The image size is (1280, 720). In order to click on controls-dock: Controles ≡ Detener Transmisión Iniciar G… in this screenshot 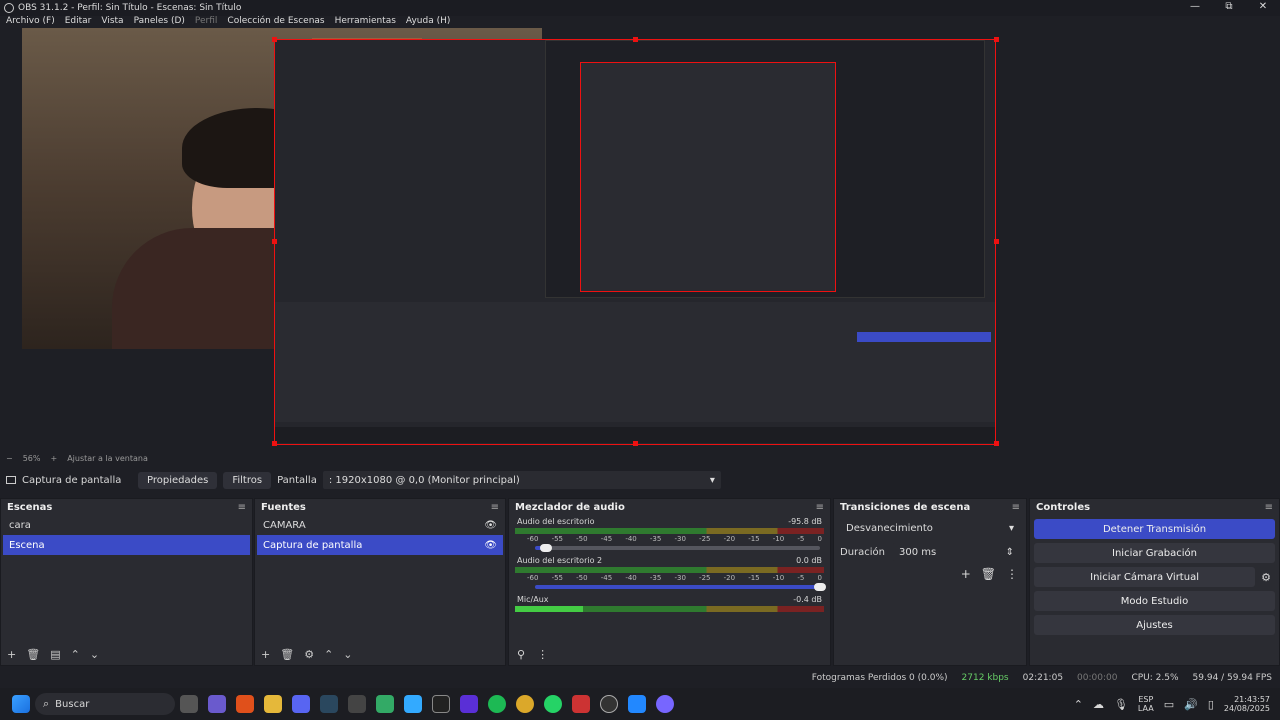, I will do `click(1154, 582)`.